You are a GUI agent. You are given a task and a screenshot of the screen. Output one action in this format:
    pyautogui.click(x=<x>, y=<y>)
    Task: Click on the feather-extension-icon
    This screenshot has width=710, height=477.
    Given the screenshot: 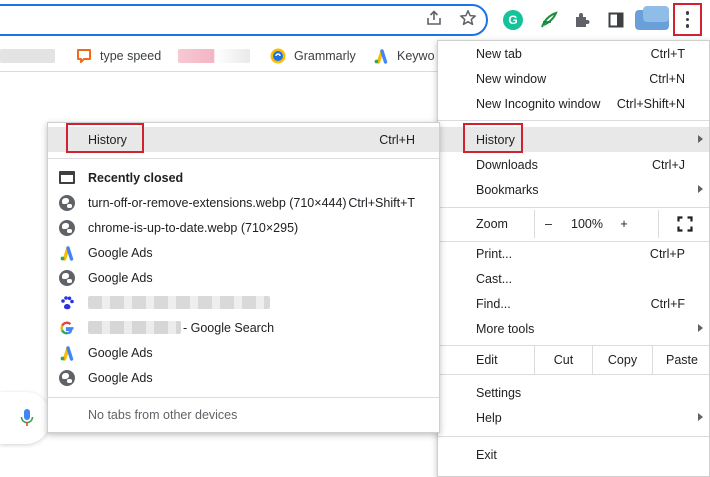 What is the action you would take?
    pyautogui.click(x=549, y=20)
    